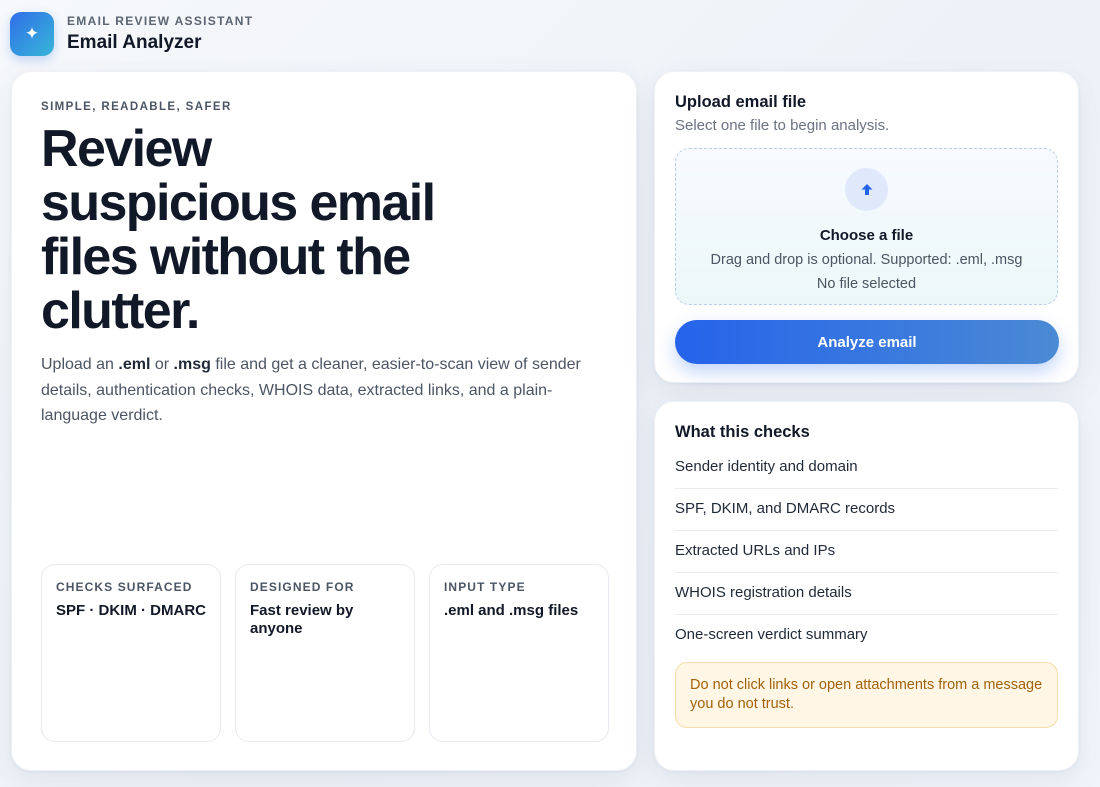  What do you see at coordinates (134, 42) in the screenshot?
I see `app-title: Email Analyzer` at bounding box center [134, 42].